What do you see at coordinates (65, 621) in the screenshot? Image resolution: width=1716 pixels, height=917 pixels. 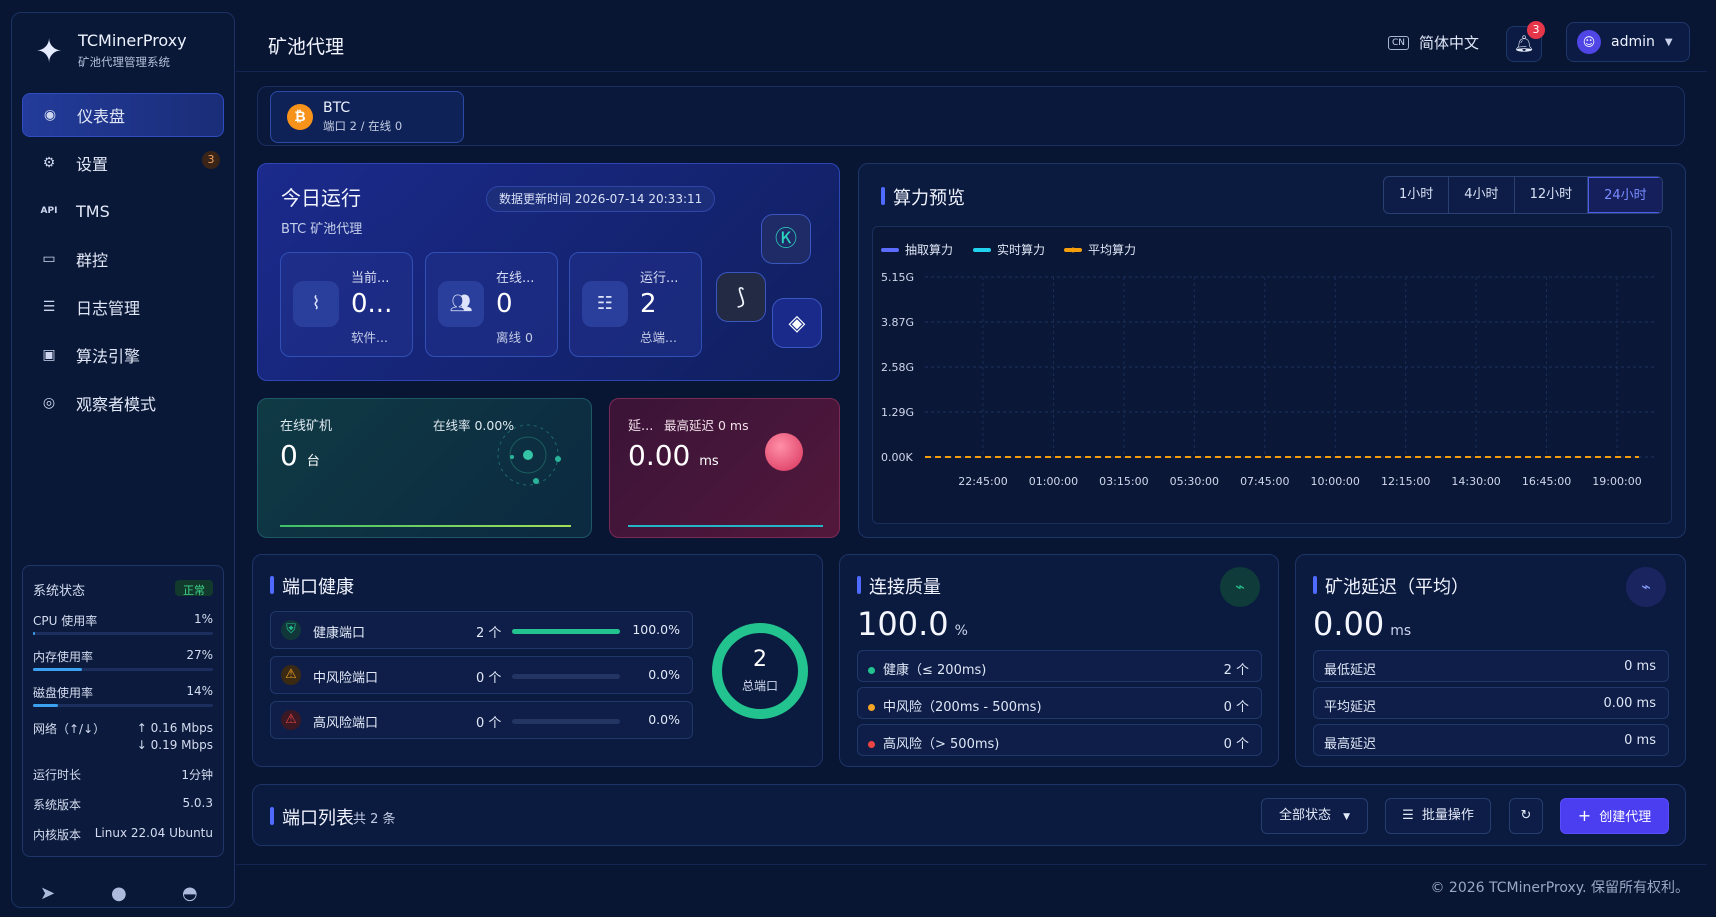 I see `cpu-label: CPU 使用率` at bounding box center [65, 621].